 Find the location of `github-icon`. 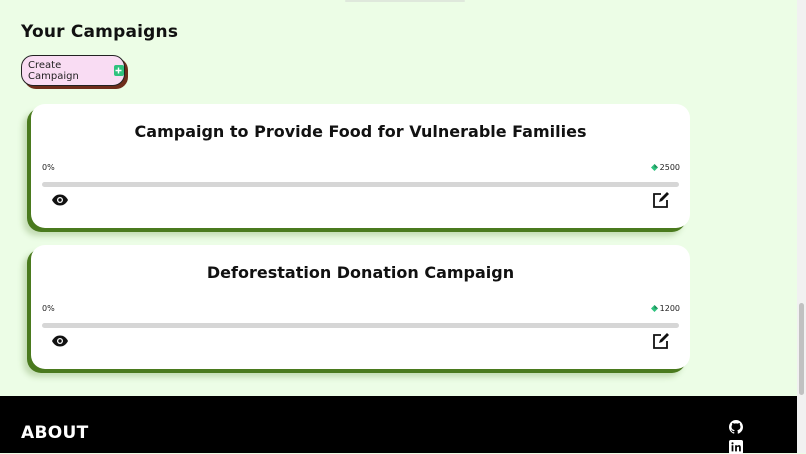

github-icon is located at coordinates (736, 427).